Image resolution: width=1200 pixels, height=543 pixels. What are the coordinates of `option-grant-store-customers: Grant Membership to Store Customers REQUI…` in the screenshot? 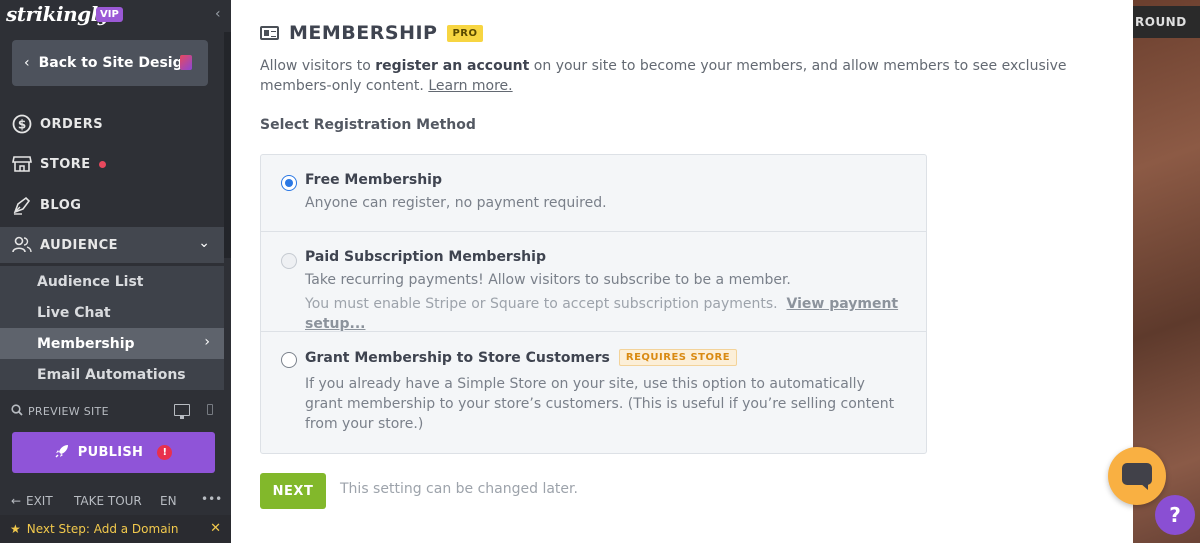 It's located at (593, 392).